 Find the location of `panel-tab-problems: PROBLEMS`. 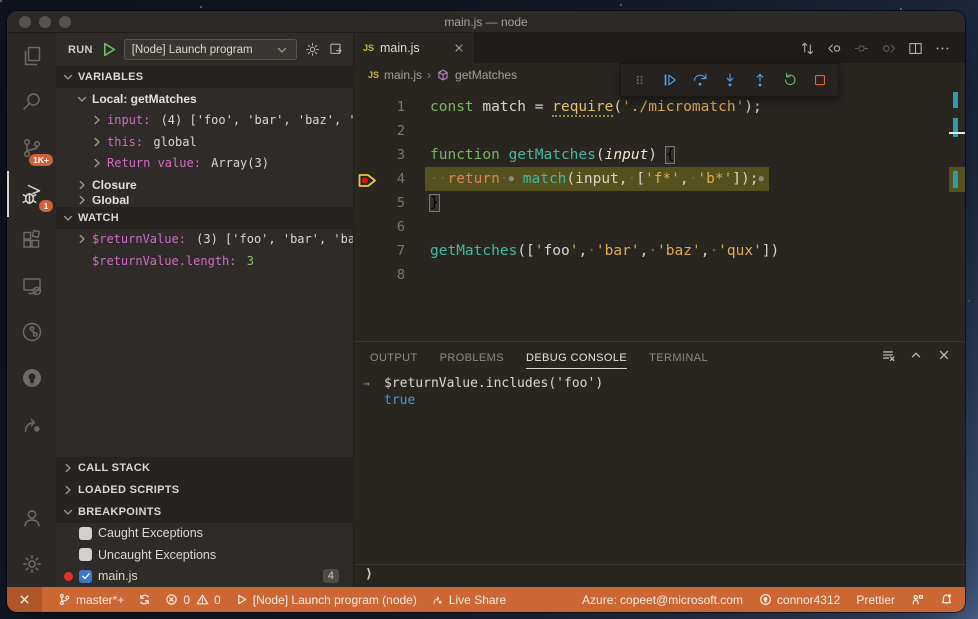

panel-tab-problems: PROBLEMS is located at coordinates (472, 357).